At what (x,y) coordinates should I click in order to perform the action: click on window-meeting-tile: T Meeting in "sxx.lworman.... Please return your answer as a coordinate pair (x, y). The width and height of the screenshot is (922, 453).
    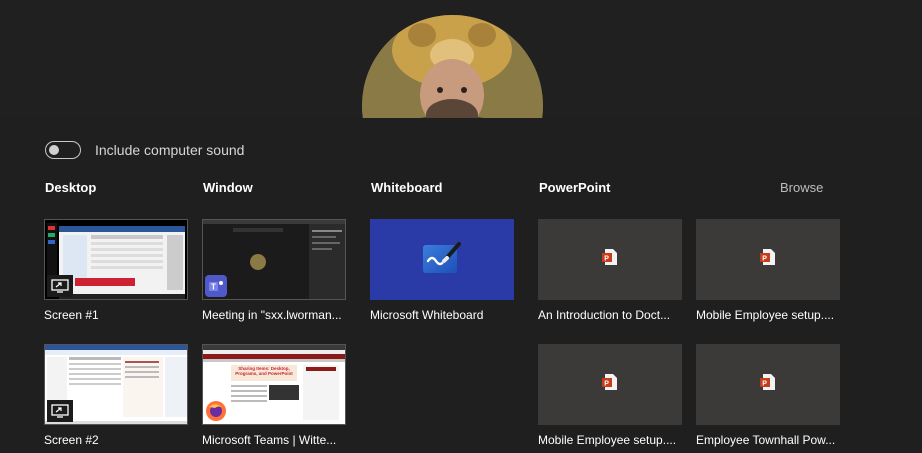
    Looking at the image, I should click on (274, 270).